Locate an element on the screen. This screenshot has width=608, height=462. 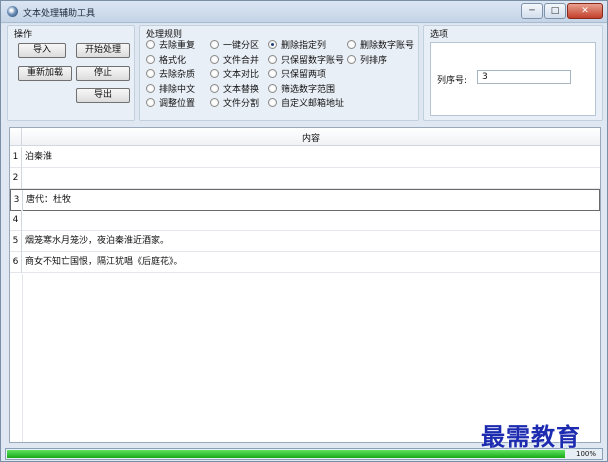
rule-option-label: 自定义邮箱地址 is located at coordinates (313, 104).